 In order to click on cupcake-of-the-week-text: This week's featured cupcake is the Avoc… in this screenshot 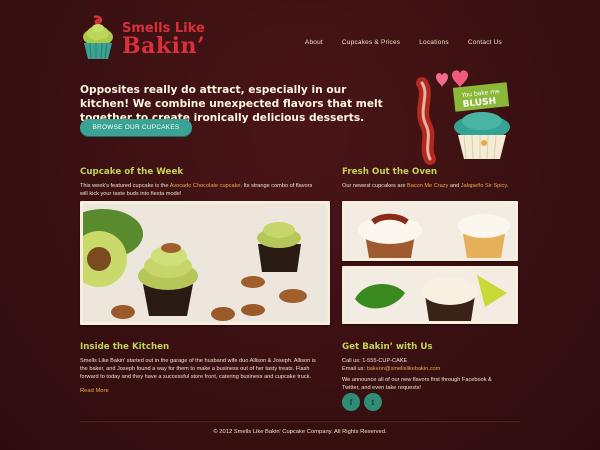, I will do `click(200, 190)`.